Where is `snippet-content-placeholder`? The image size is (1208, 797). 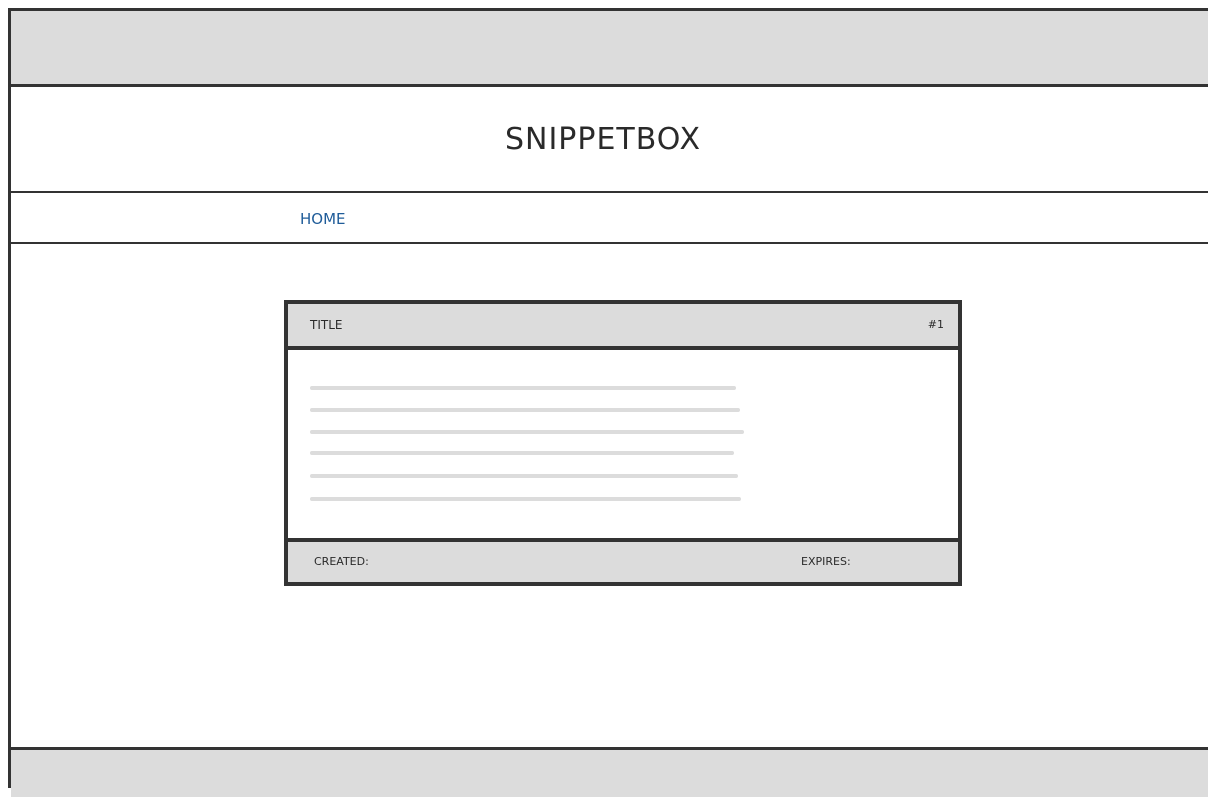 snippet-content-placeholder is located at coordinates (623, 446).